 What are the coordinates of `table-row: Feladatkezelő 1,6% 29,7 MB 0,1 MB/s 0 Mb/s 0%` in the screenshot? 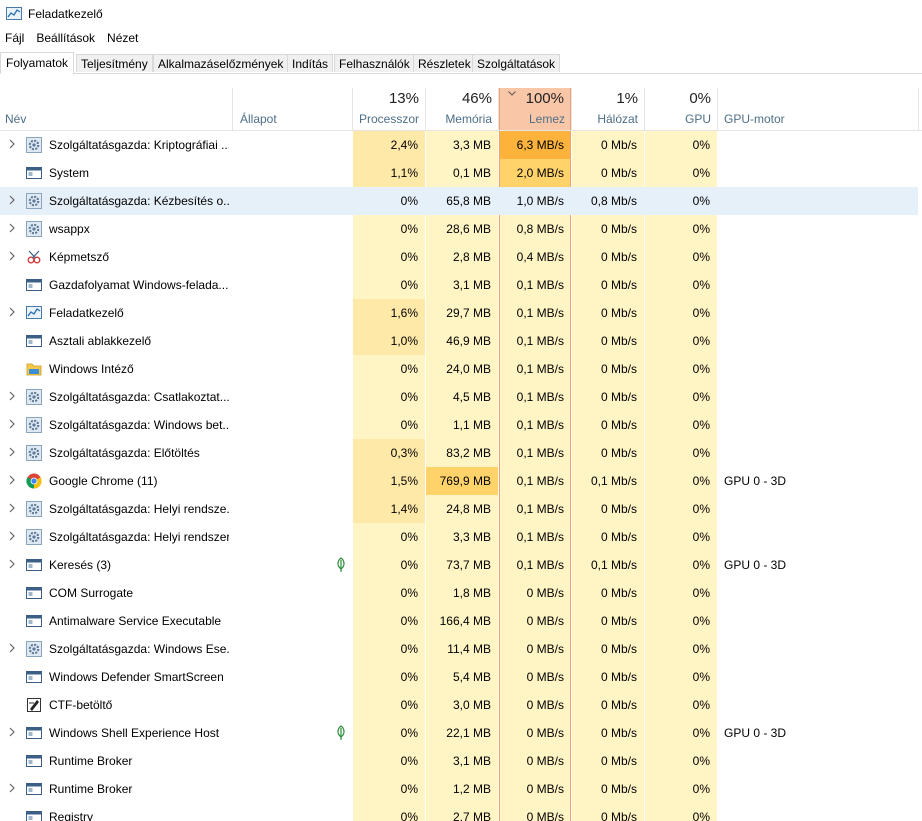 It's located at (461, 313).